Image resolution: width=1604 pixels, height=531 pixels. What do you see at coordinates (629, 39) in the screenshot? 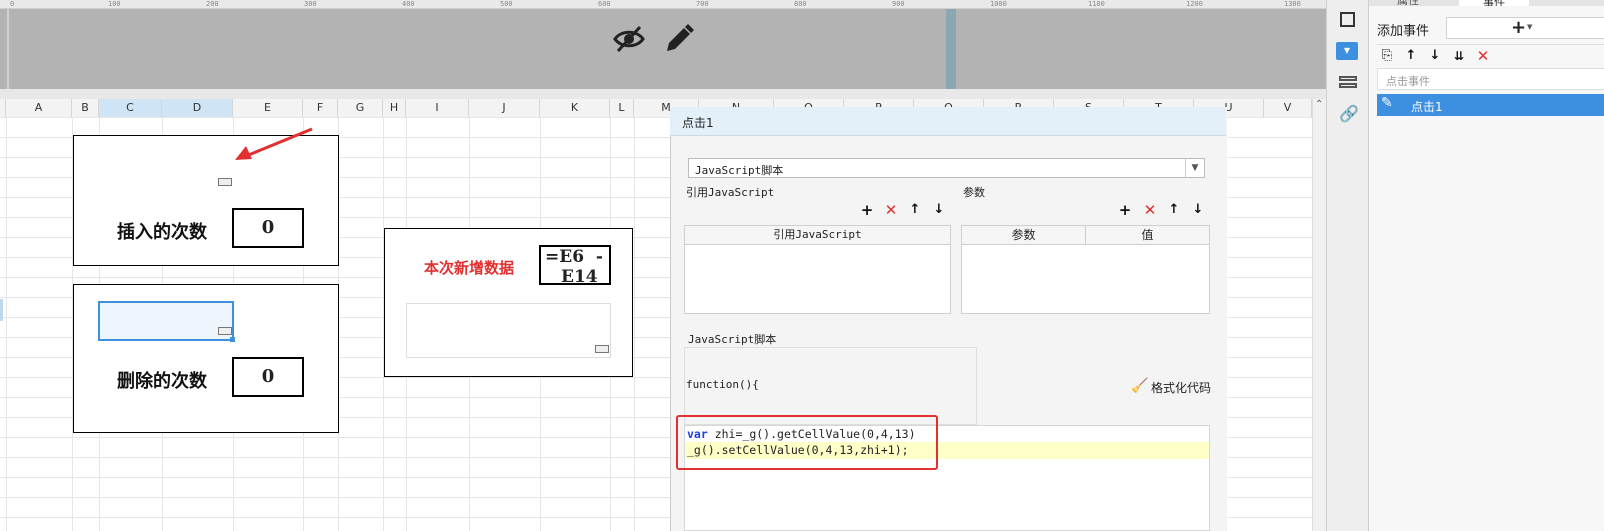
I see `eye-slash-icon` at bounding box center [629, 39].